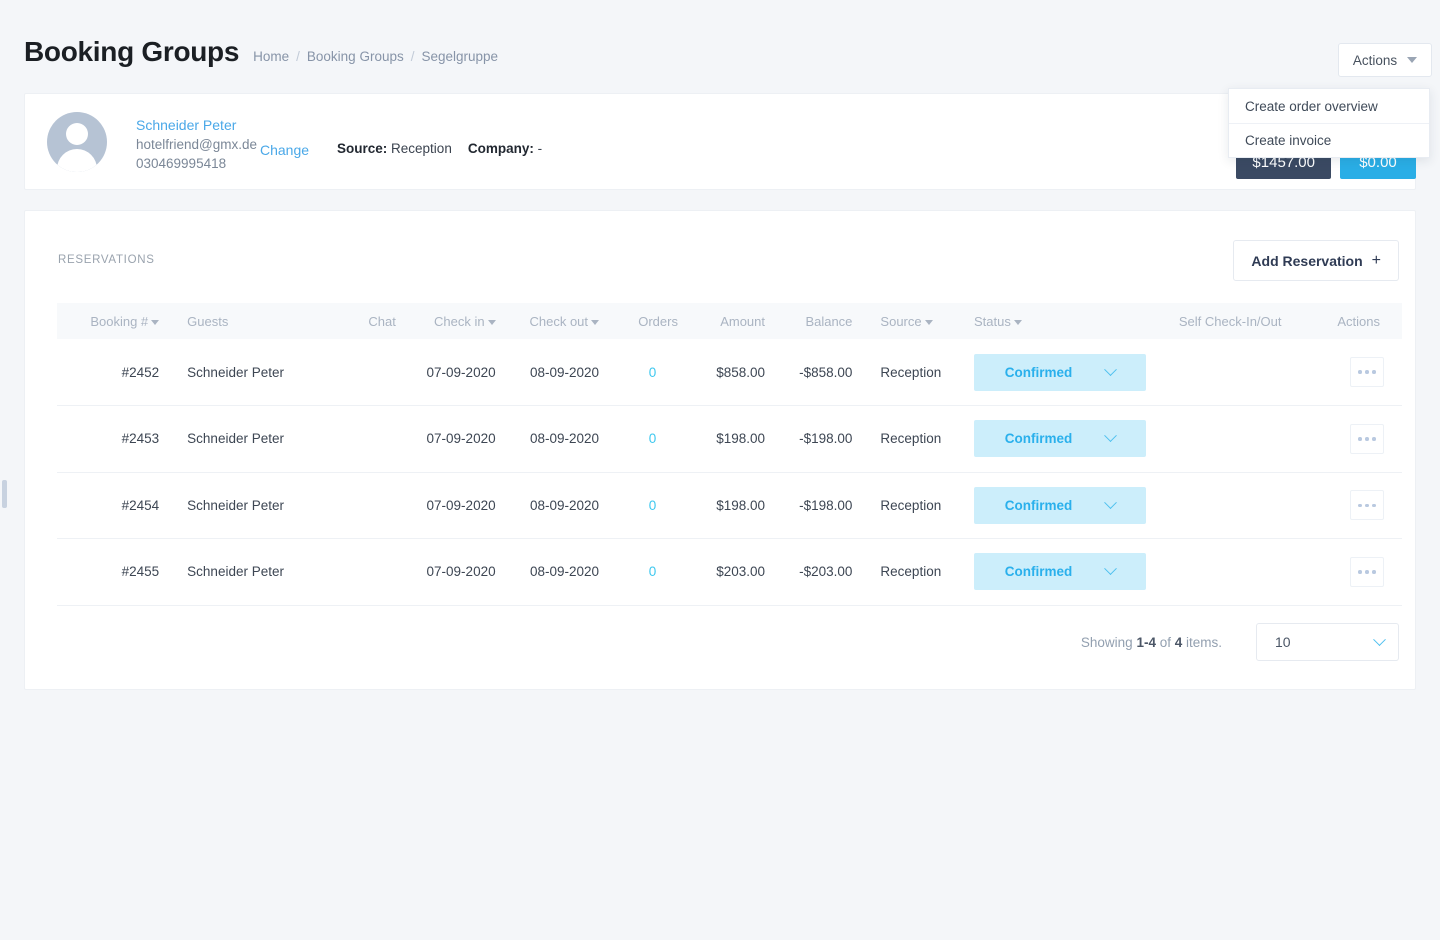 The image size is (1440, 940). I want to click on column-header-amount: Amount, so click(735, 321).